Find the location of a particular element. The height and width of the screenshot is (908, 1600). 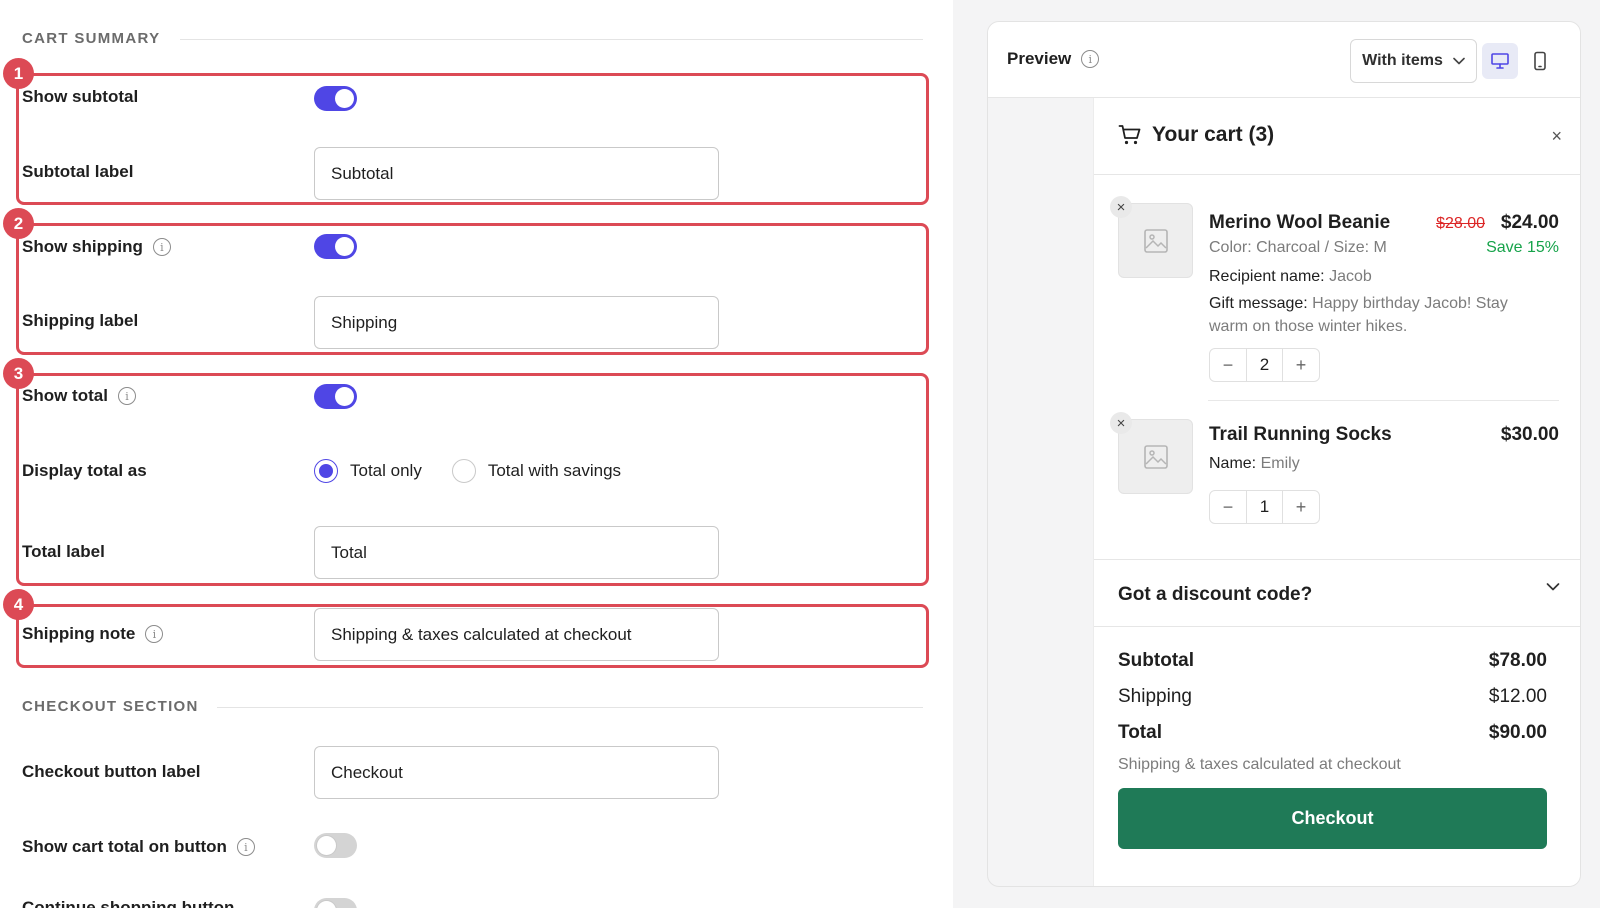

show-subtotal-text: Show subtotal is located at coordinates (80, 96).